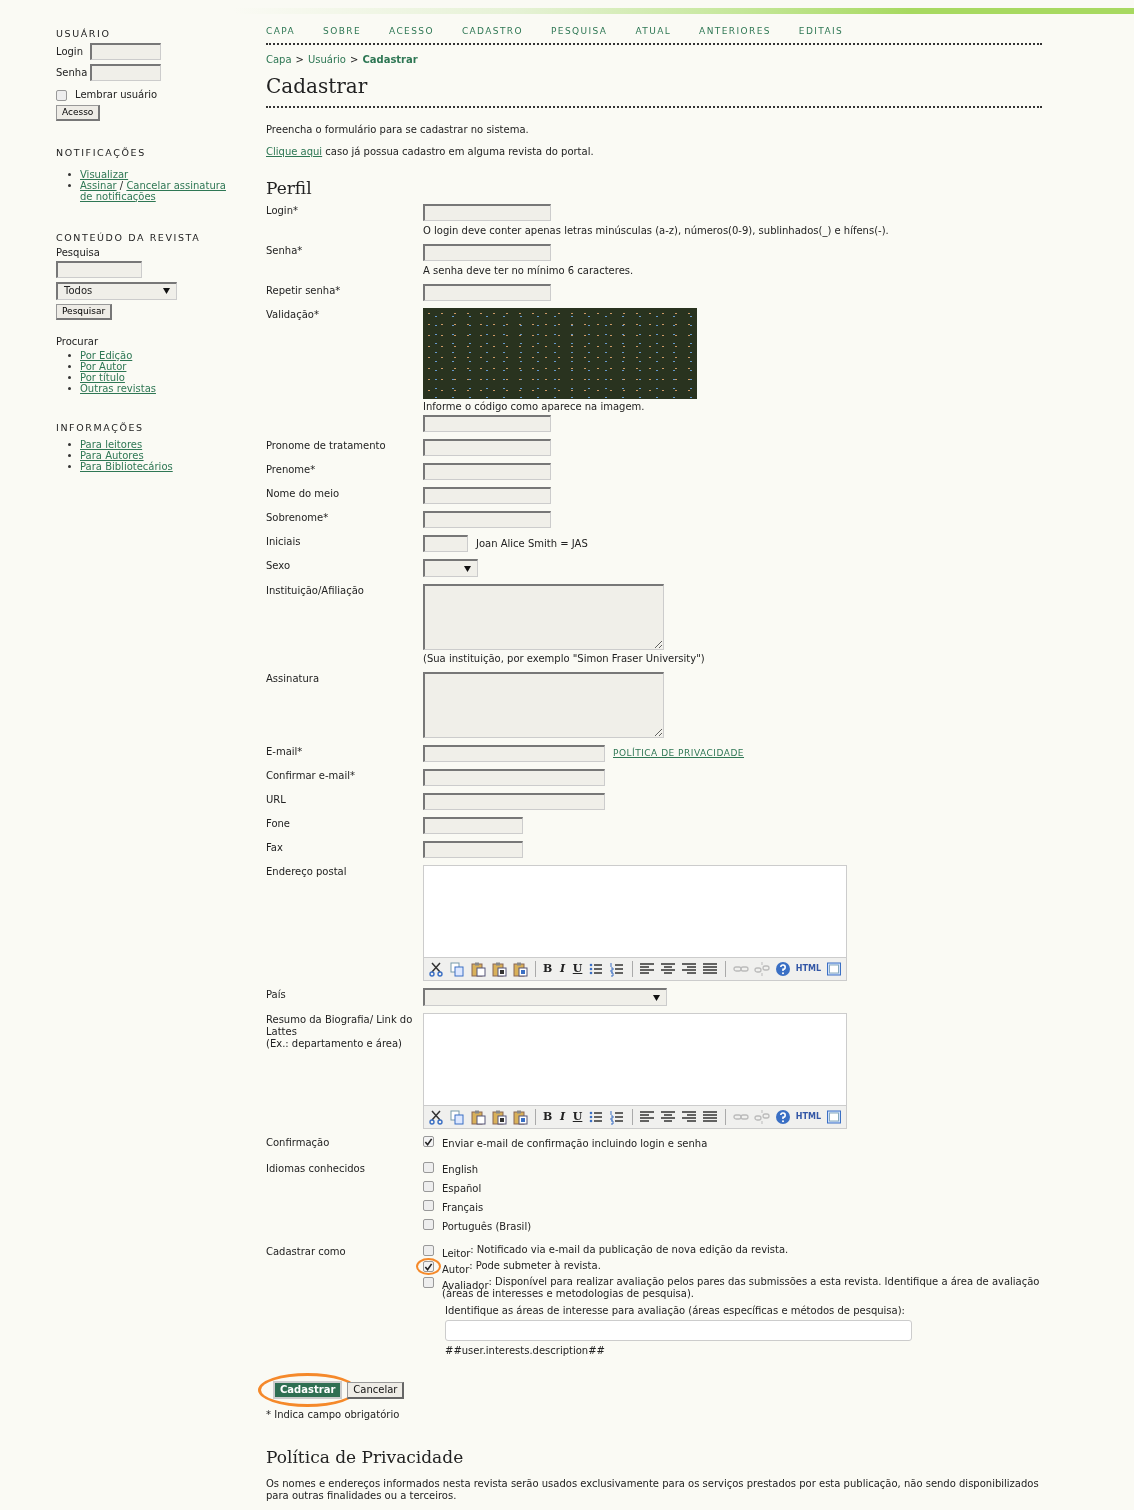  What do you see at coordinates (327, 59) in the screenshot?
I see `breadcrumb-link: Usuário` at bounding box center [327, 59].